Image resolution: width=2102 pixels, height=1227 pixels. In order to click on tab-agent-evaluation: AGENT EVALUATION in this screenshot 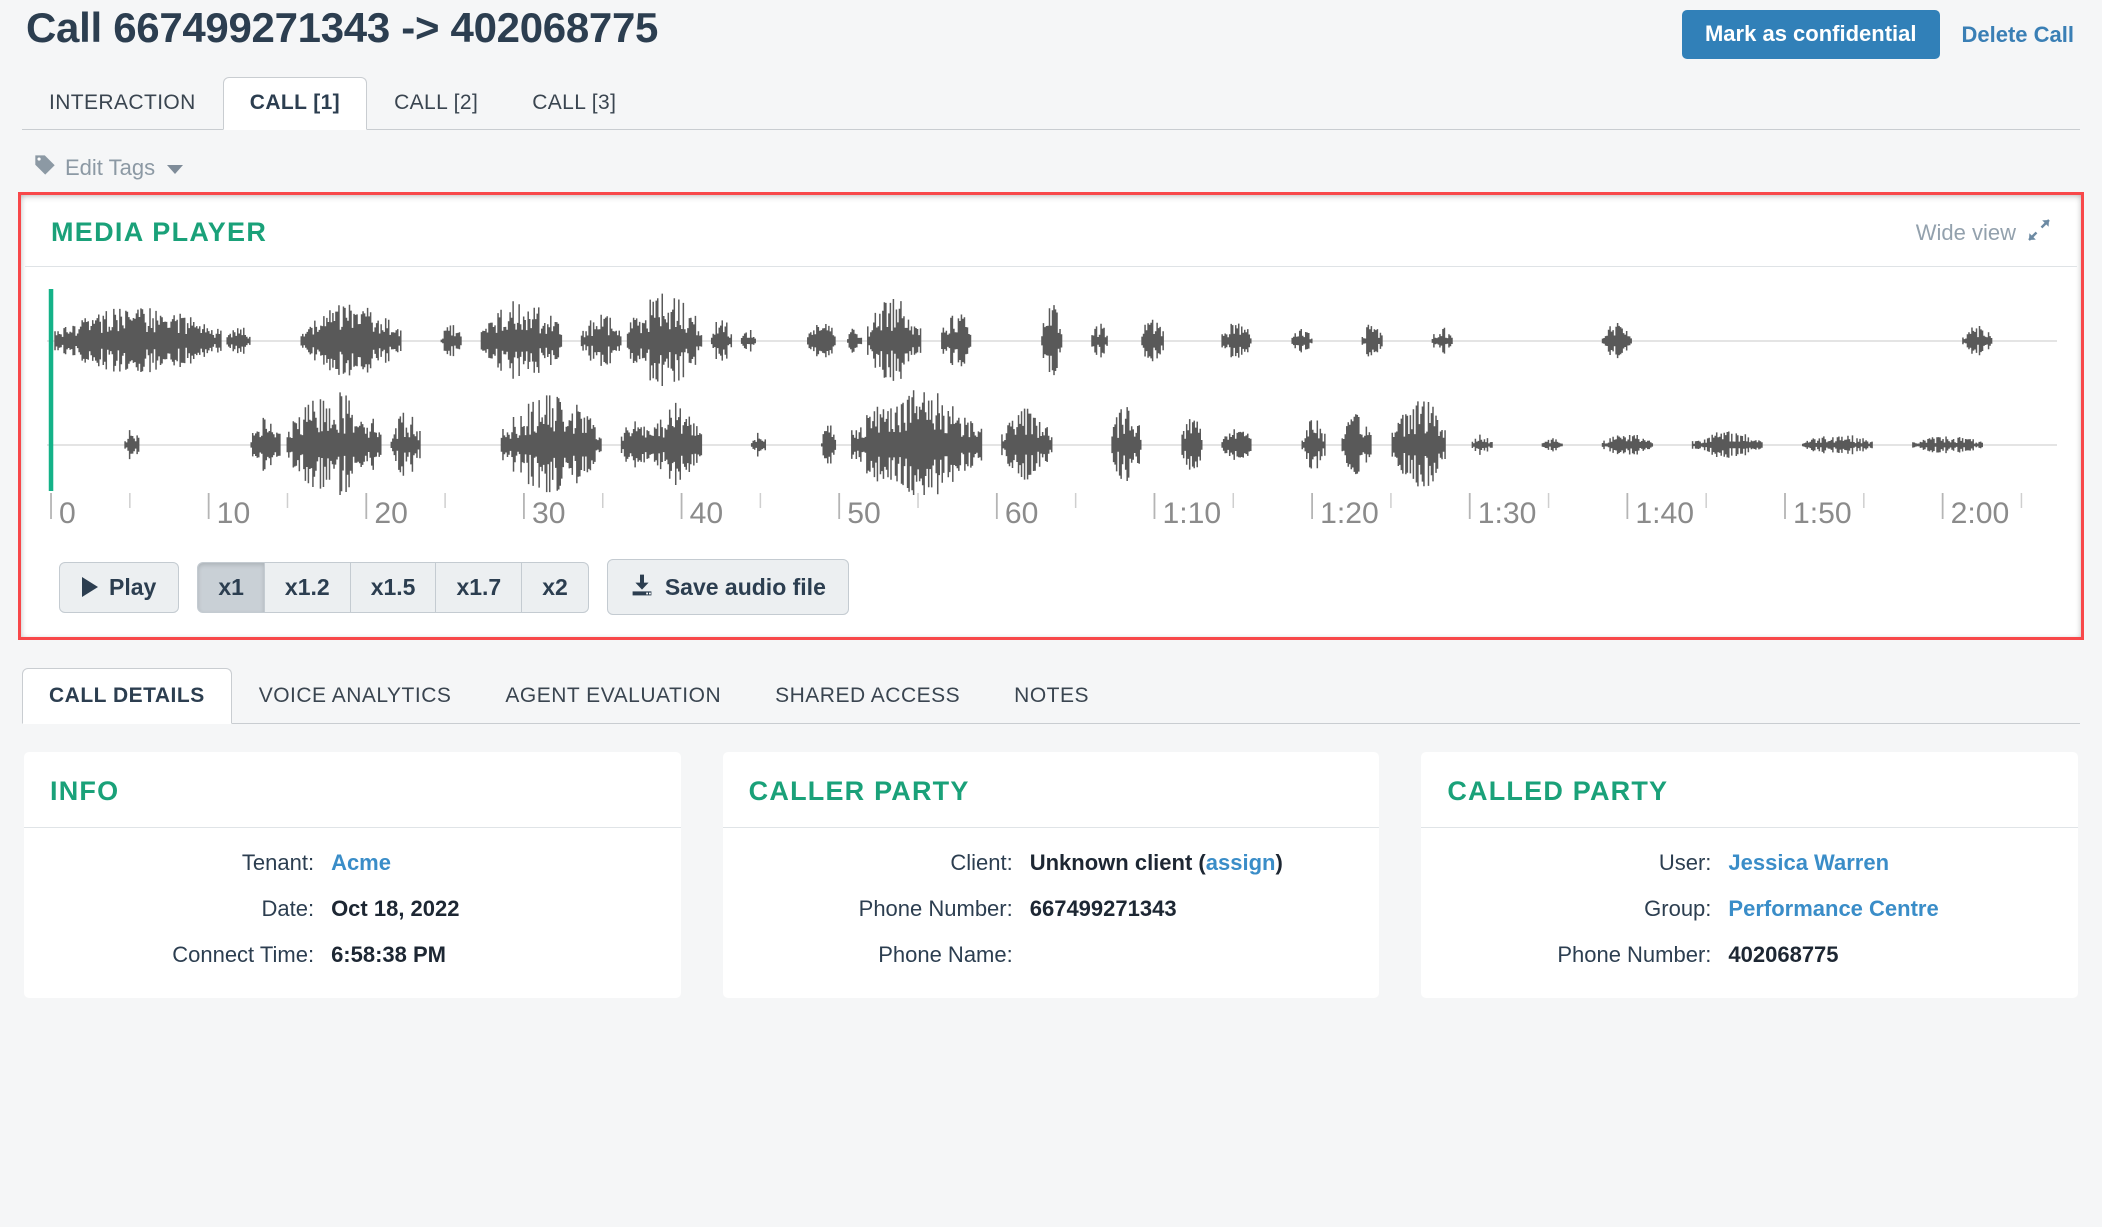, I will do `click(613, 696)`.